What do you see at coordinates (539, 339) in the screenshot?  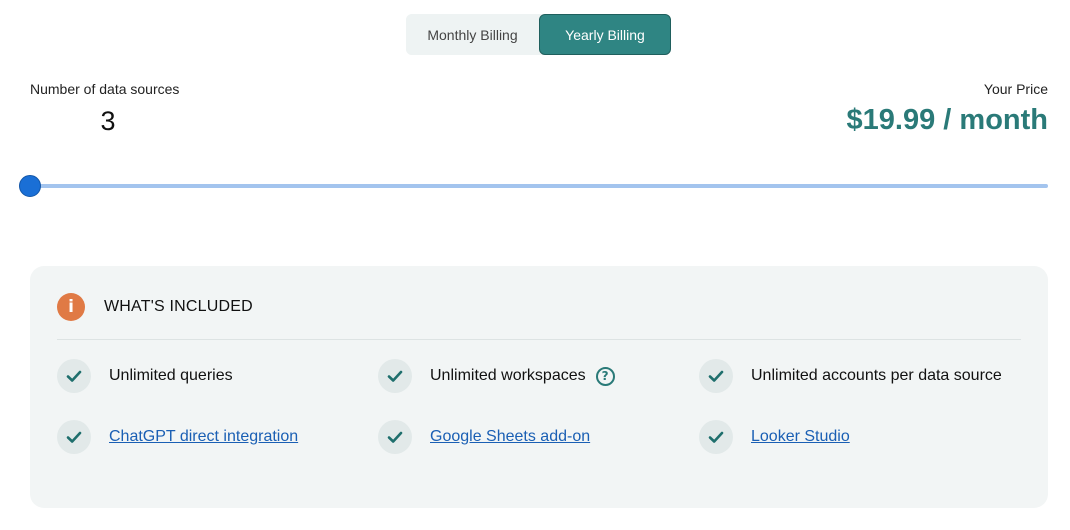 I see `card-divider` at bounding box center [539, 339].